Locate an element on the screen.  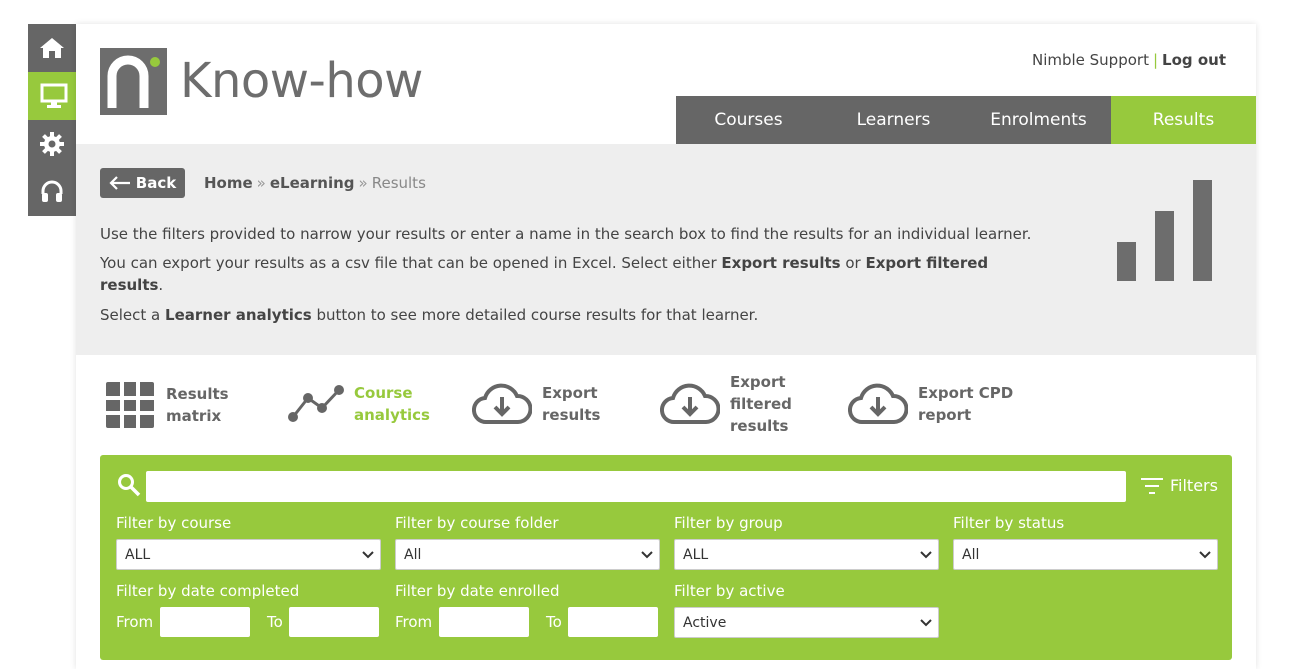
filter-icon is located at coordinates (1152, 485).